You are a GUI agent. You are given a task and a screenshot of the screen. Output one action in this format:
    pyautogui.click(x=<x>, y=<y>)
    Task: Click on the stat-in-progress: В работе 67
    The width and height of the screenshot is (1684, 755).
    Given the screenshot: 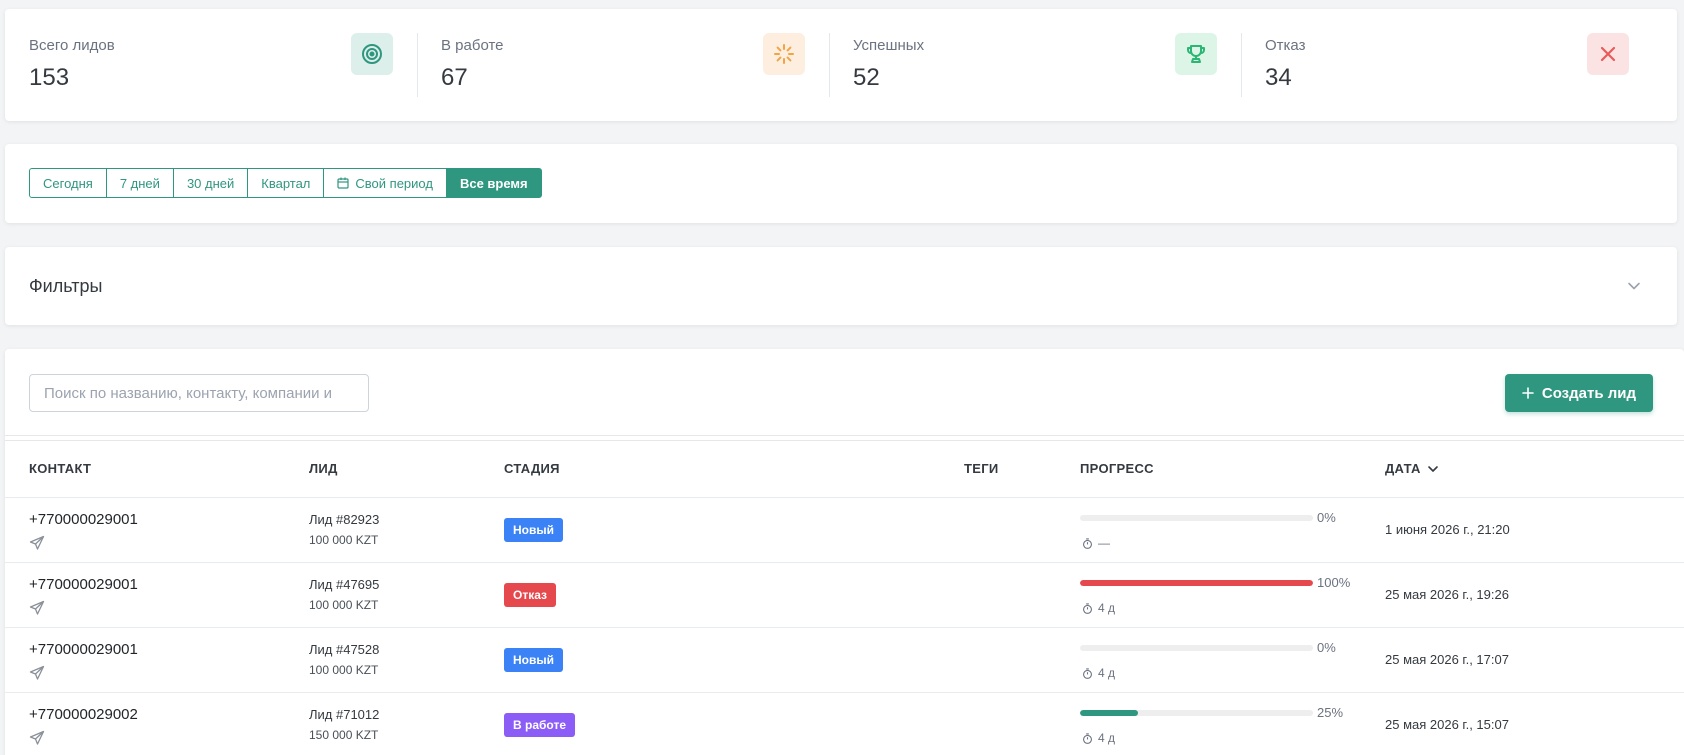 What is the action you would take?
    pyautogui.click(x=623, y=65)
    